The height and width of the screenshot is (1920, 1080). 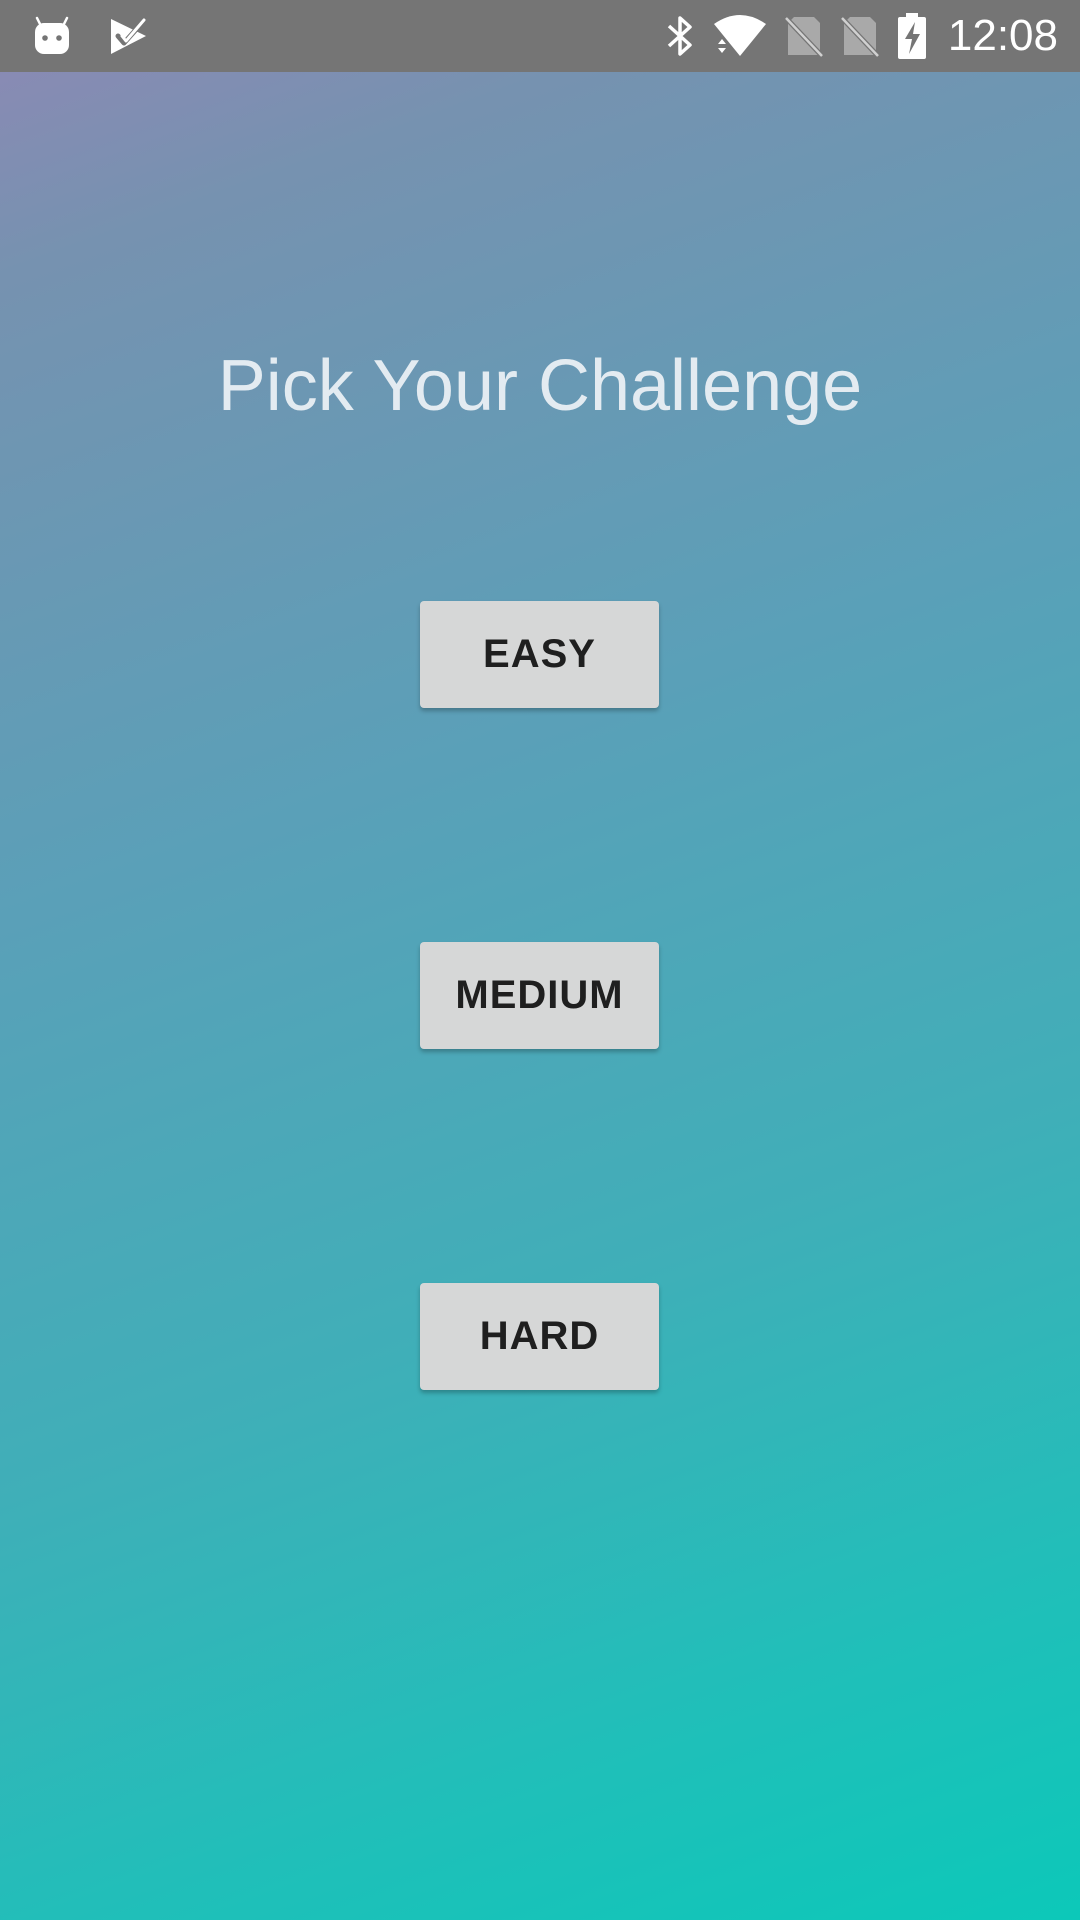 What do you see at coordinates (91, 36) in the screenshot?
I see `status-left-icons` at bounding box center [91, 36].